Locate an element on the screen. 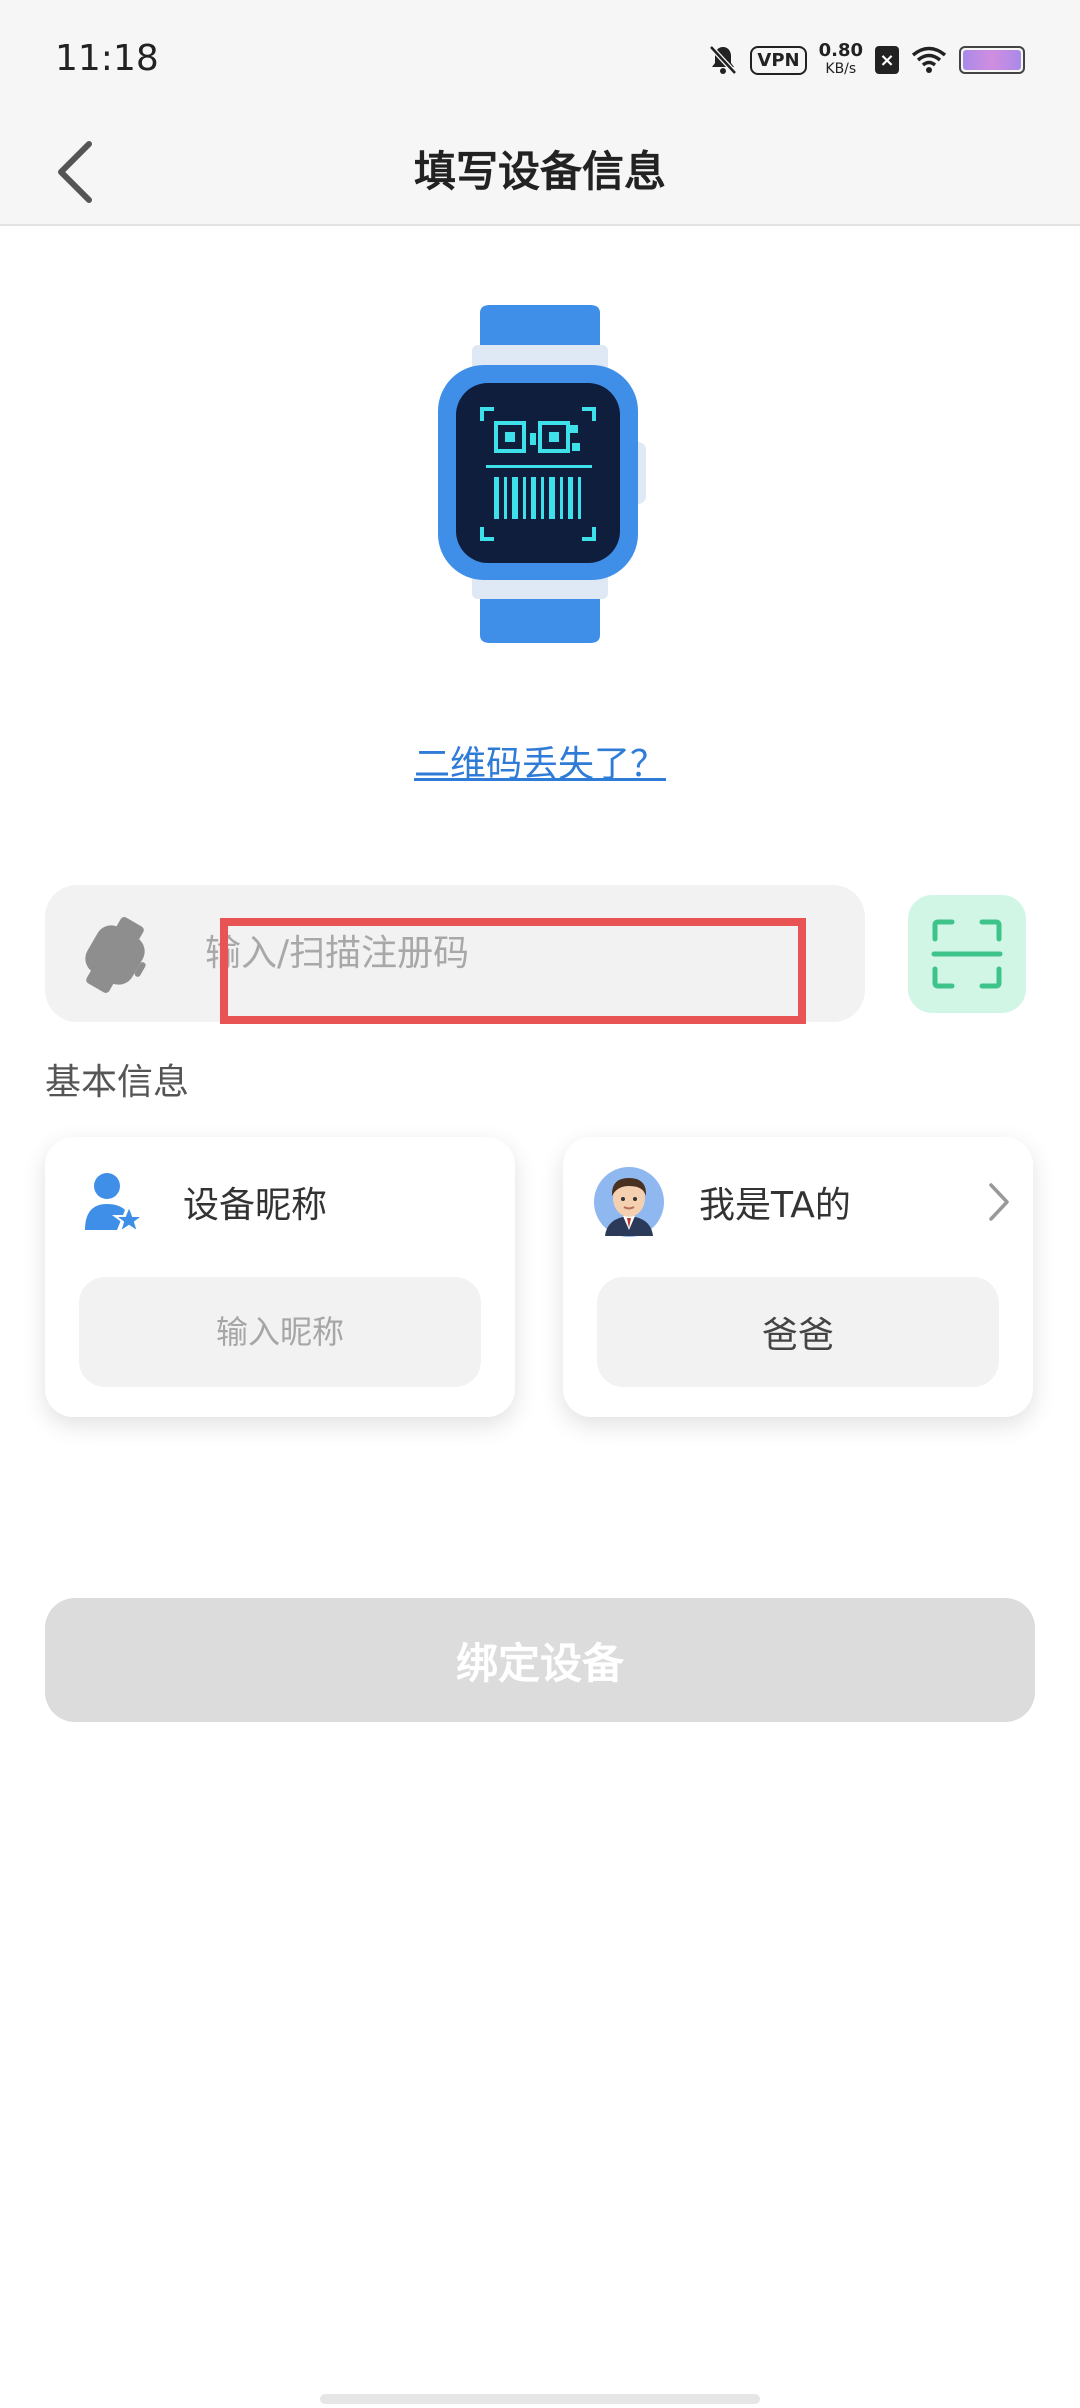 The image size is (1080, 2408). wifi-icon is located at coordinates (929, 60).